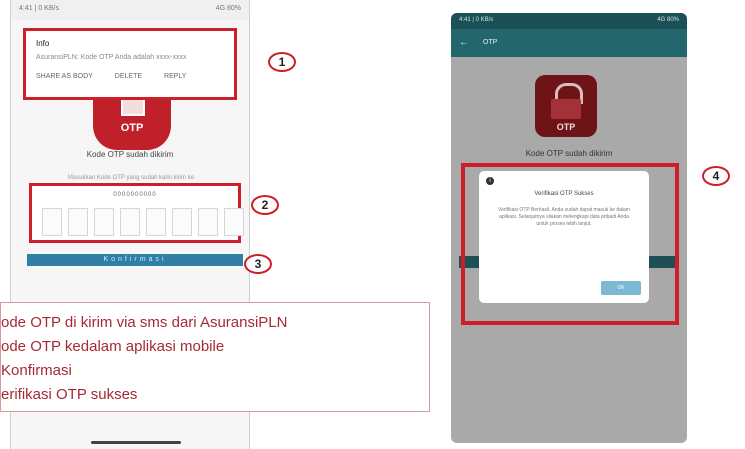 The width and height of the screenshot is (745, 449). I want to click on delete-action: DELETE, so click(128, 76).